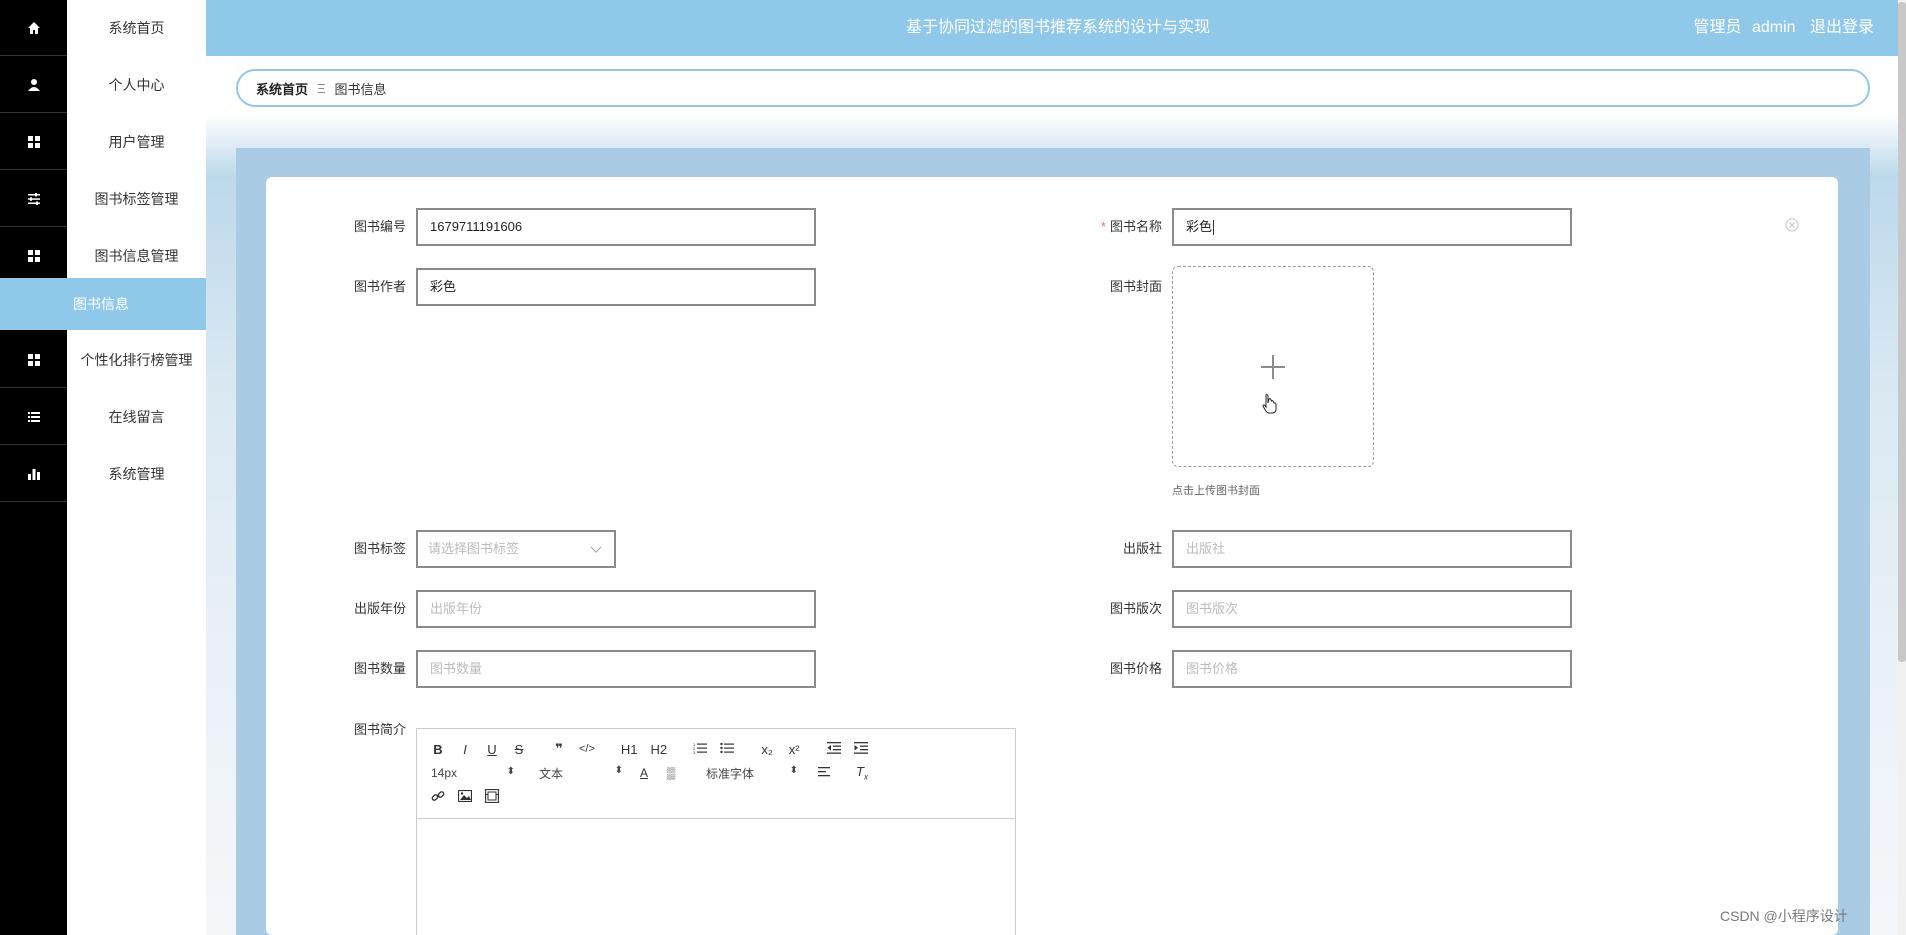  I want to click on breadcrumb-separator: Ξ, so click(321, 88).